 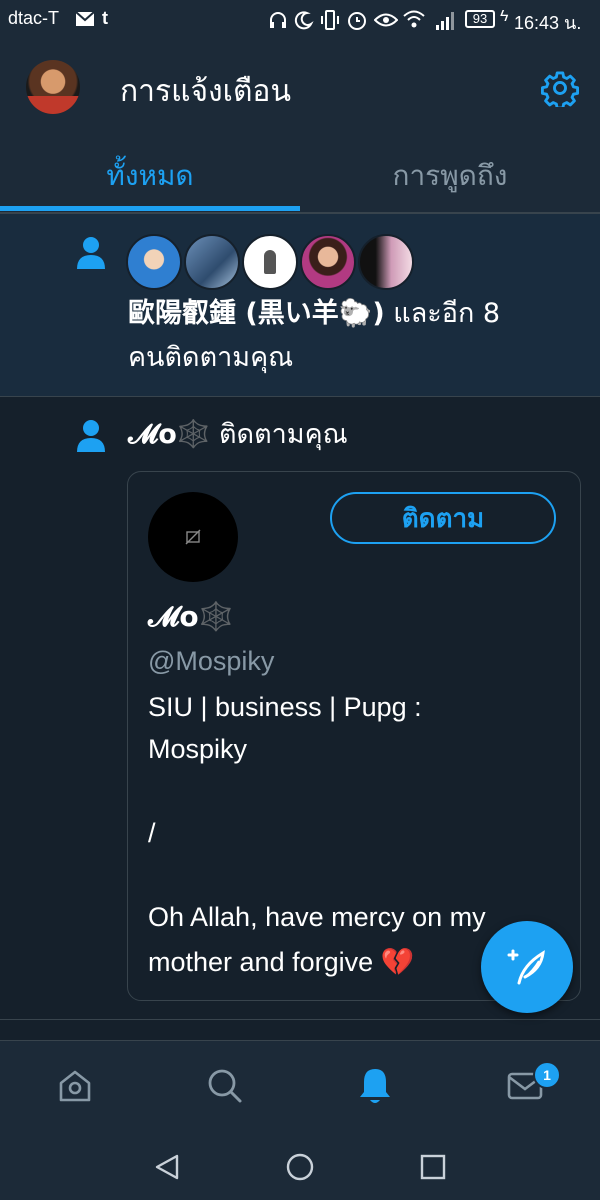 I want to click on eye-comfort-icon, so click(x=386, y=20).